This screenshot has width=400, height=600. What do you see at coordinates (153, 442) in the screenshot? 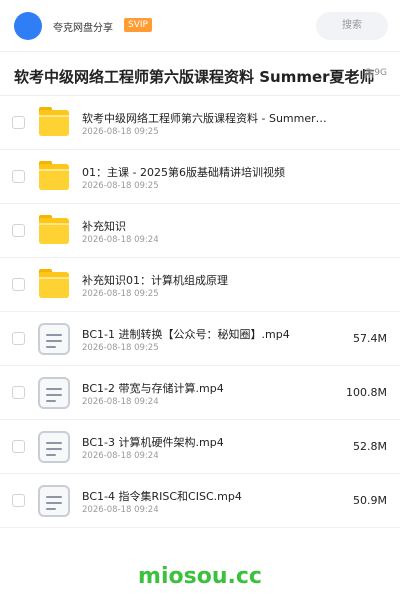
I see `file-name: BC1-3 计算机硬件架构.mp4` at bounding box center [153, 442].